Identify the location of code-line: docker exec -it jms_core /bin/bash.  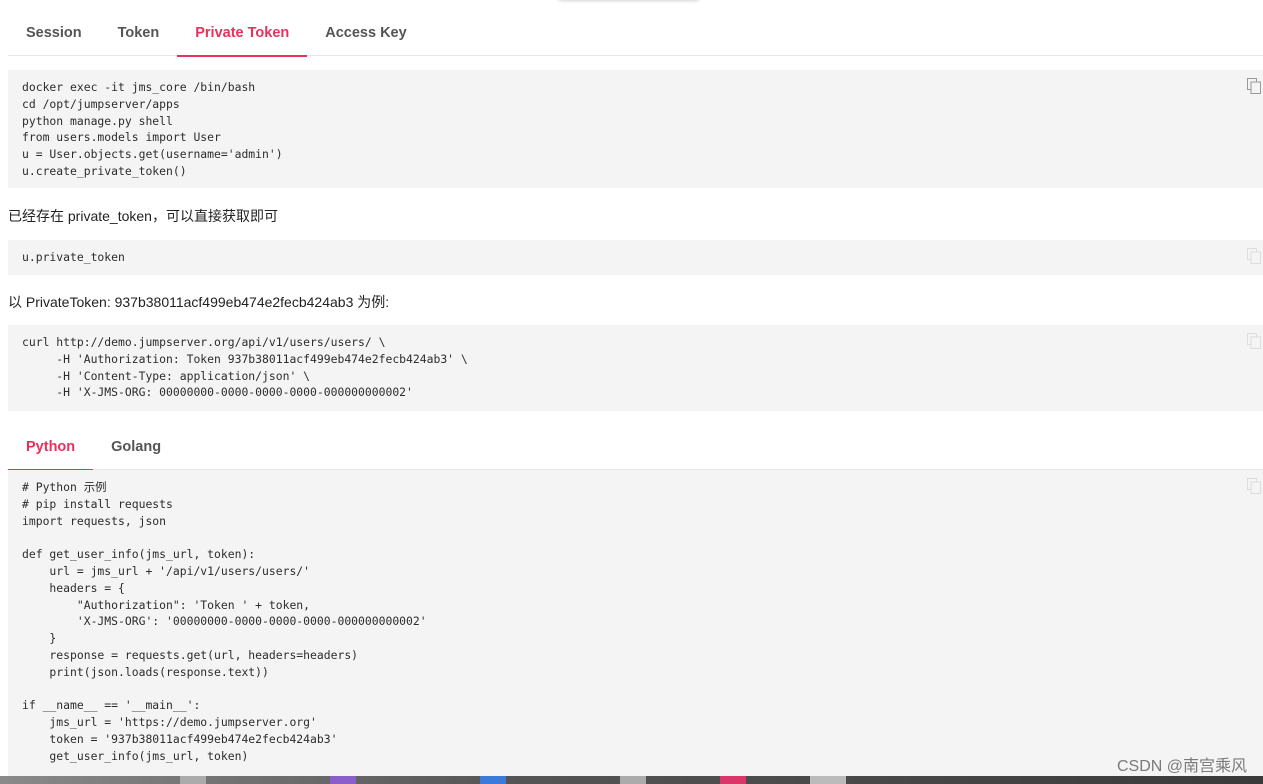
(139, 87).